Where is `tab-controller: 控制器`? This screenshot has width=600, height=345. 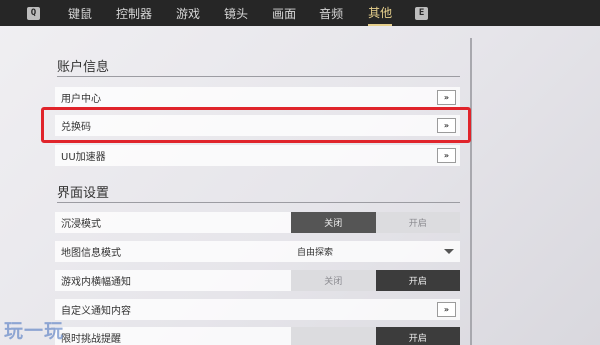
tab-controller: 控制器 is located at coordinates (134, 13).